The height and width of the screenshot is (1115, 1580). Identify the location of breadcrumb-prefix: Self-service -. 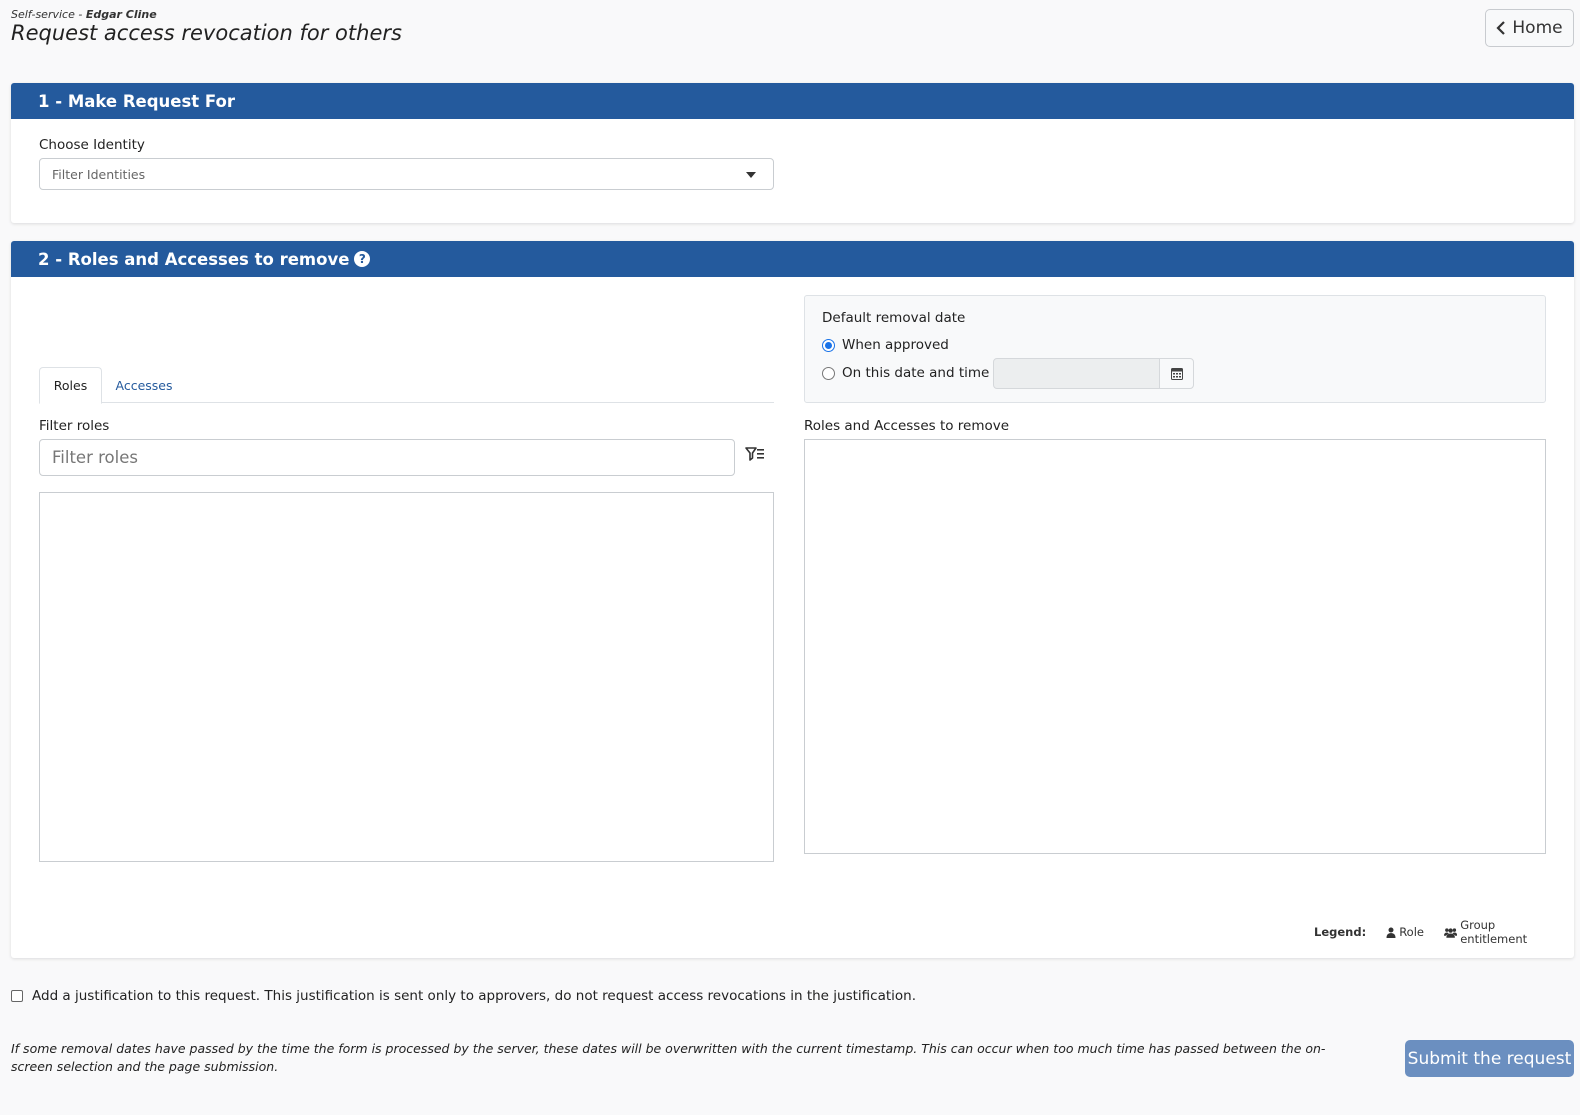
(48, 14).